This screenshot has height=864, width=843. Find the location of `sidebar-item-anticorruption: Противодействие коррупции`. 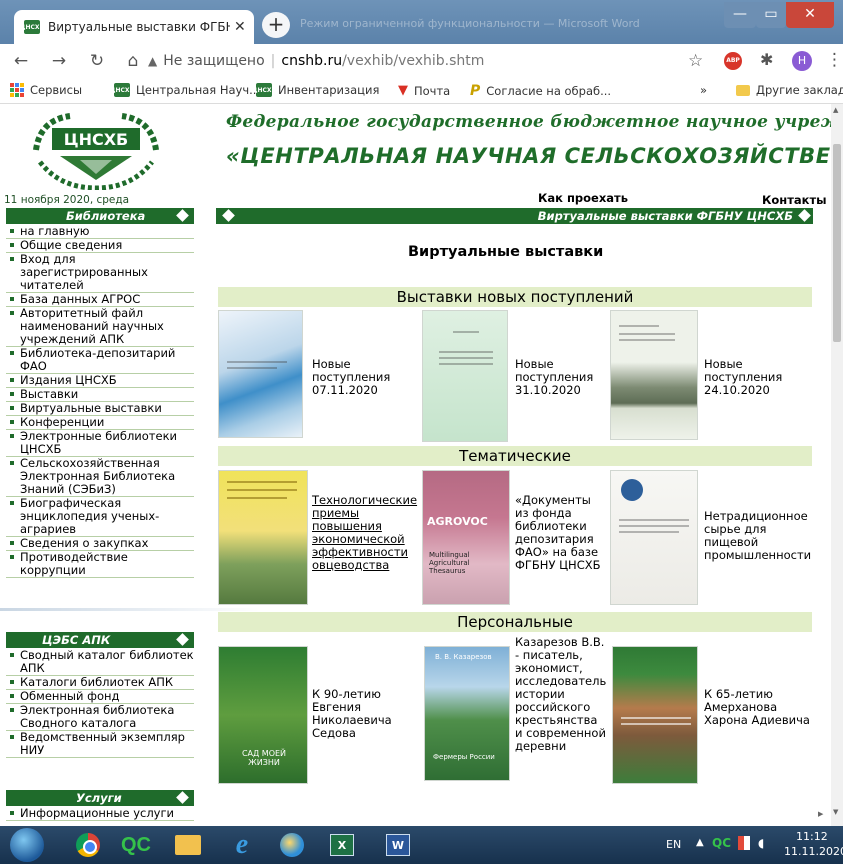

sidebar-item-anticorruption: Противодействие коррупции is located at coordinates (100, 564).